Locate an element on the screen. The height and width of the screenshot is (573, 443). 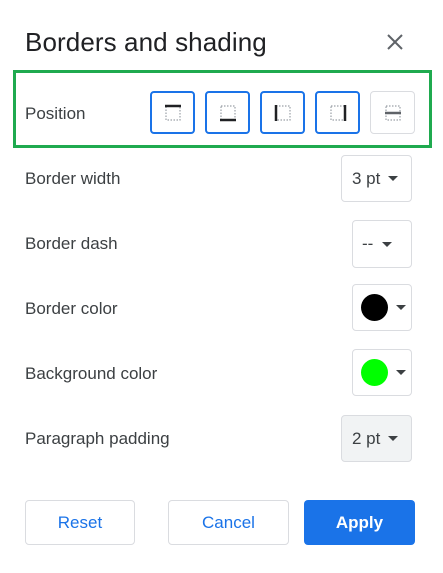
position-label: Position is located at coordinates (55, 113).